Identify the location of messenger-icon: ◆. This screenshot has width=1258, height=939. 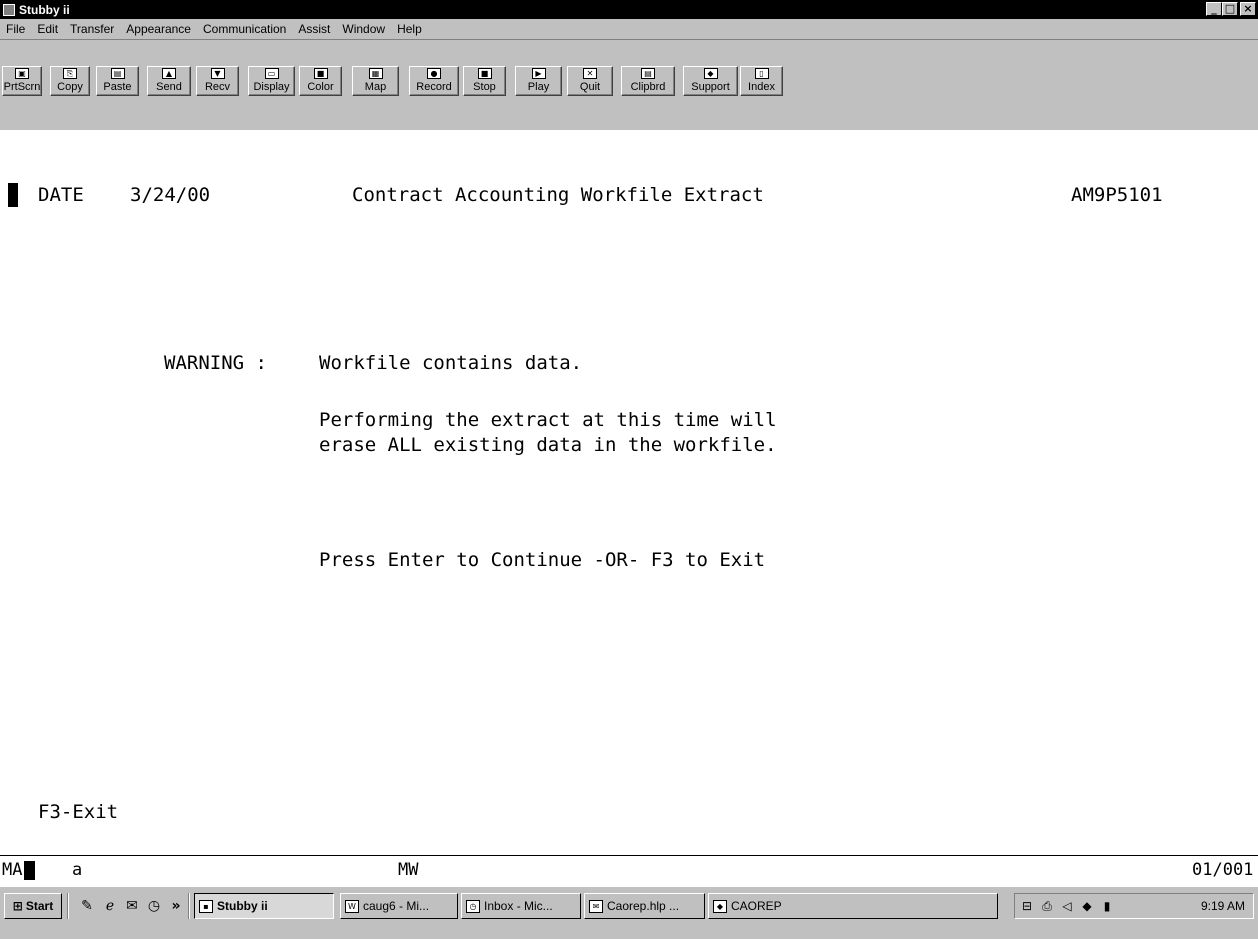
(1087, 906).